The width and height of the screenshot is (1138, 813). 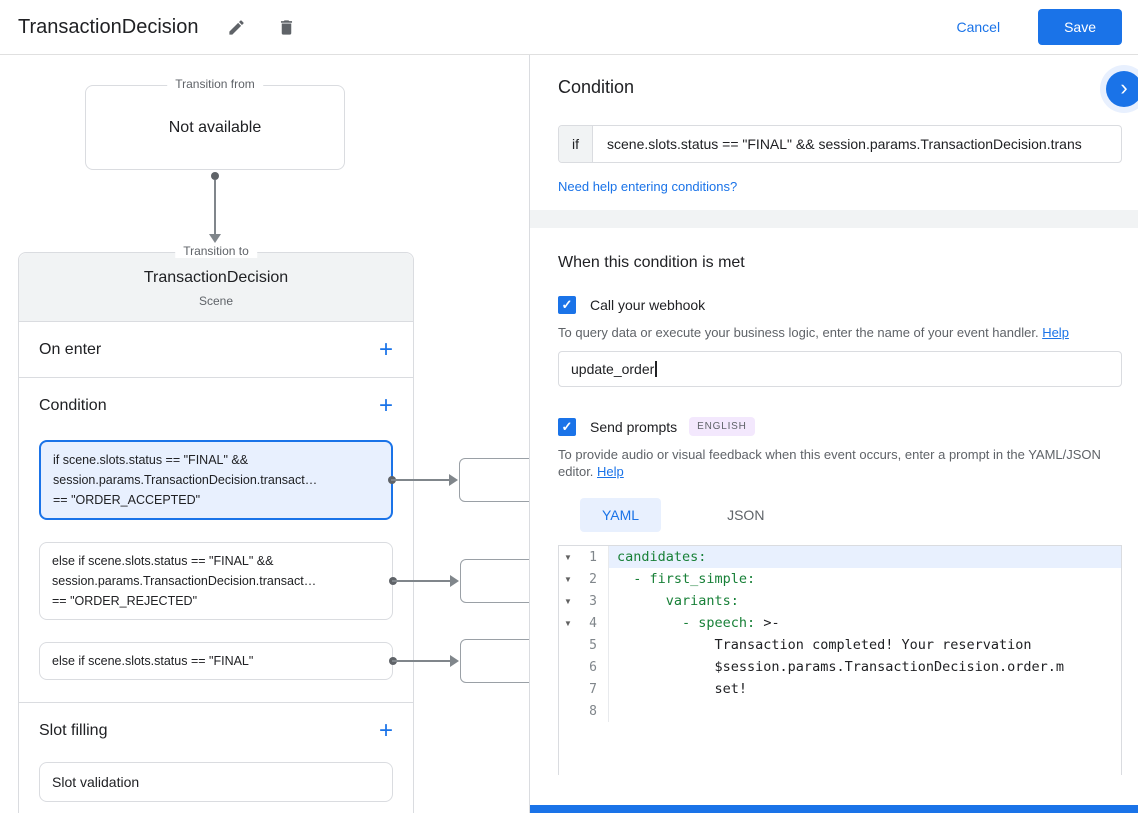 What do you see at coordinates (284, 661) in the screenshot?
I see `condition-card: else if scene.slots.status == "FINAL"` at bounding box center [284, 661].